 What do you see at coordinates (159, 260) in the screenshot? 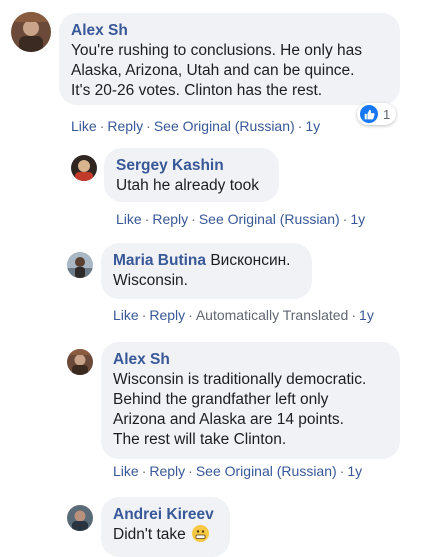
I see `comment-author: Maria Butina` at bounding box center [159, 260].